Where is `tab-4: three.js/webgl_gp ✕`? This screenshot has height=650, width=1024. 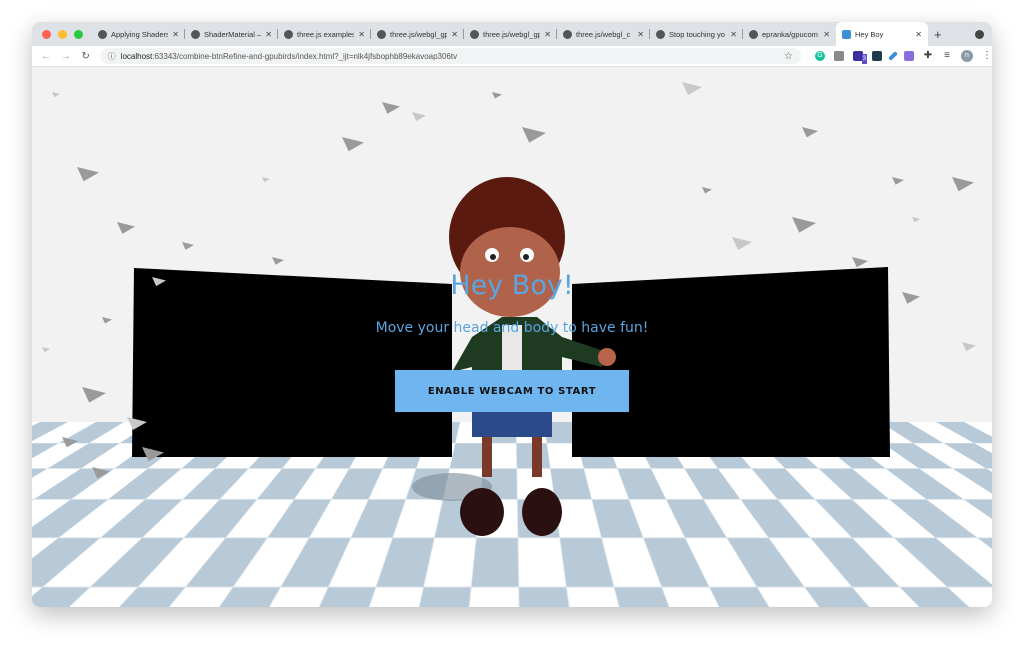 tab-4: three.js/webgl_gp ✕ is located at coordinates (510, 34).